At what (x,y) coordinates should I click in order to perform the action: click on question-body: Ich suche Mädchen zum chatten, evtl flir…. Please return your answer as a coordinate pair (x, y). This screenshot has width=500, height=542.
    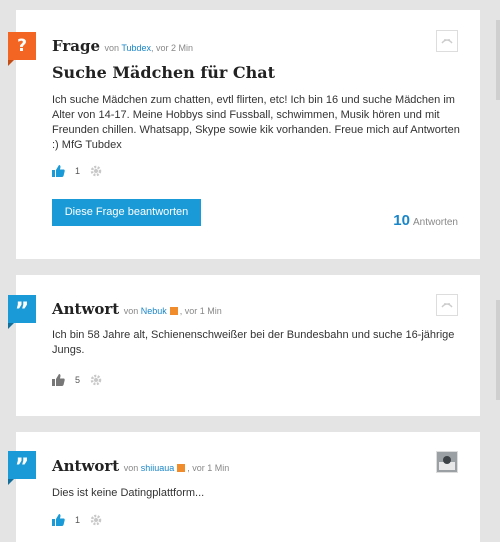
    Looking at the image, I should click on (256, 122).